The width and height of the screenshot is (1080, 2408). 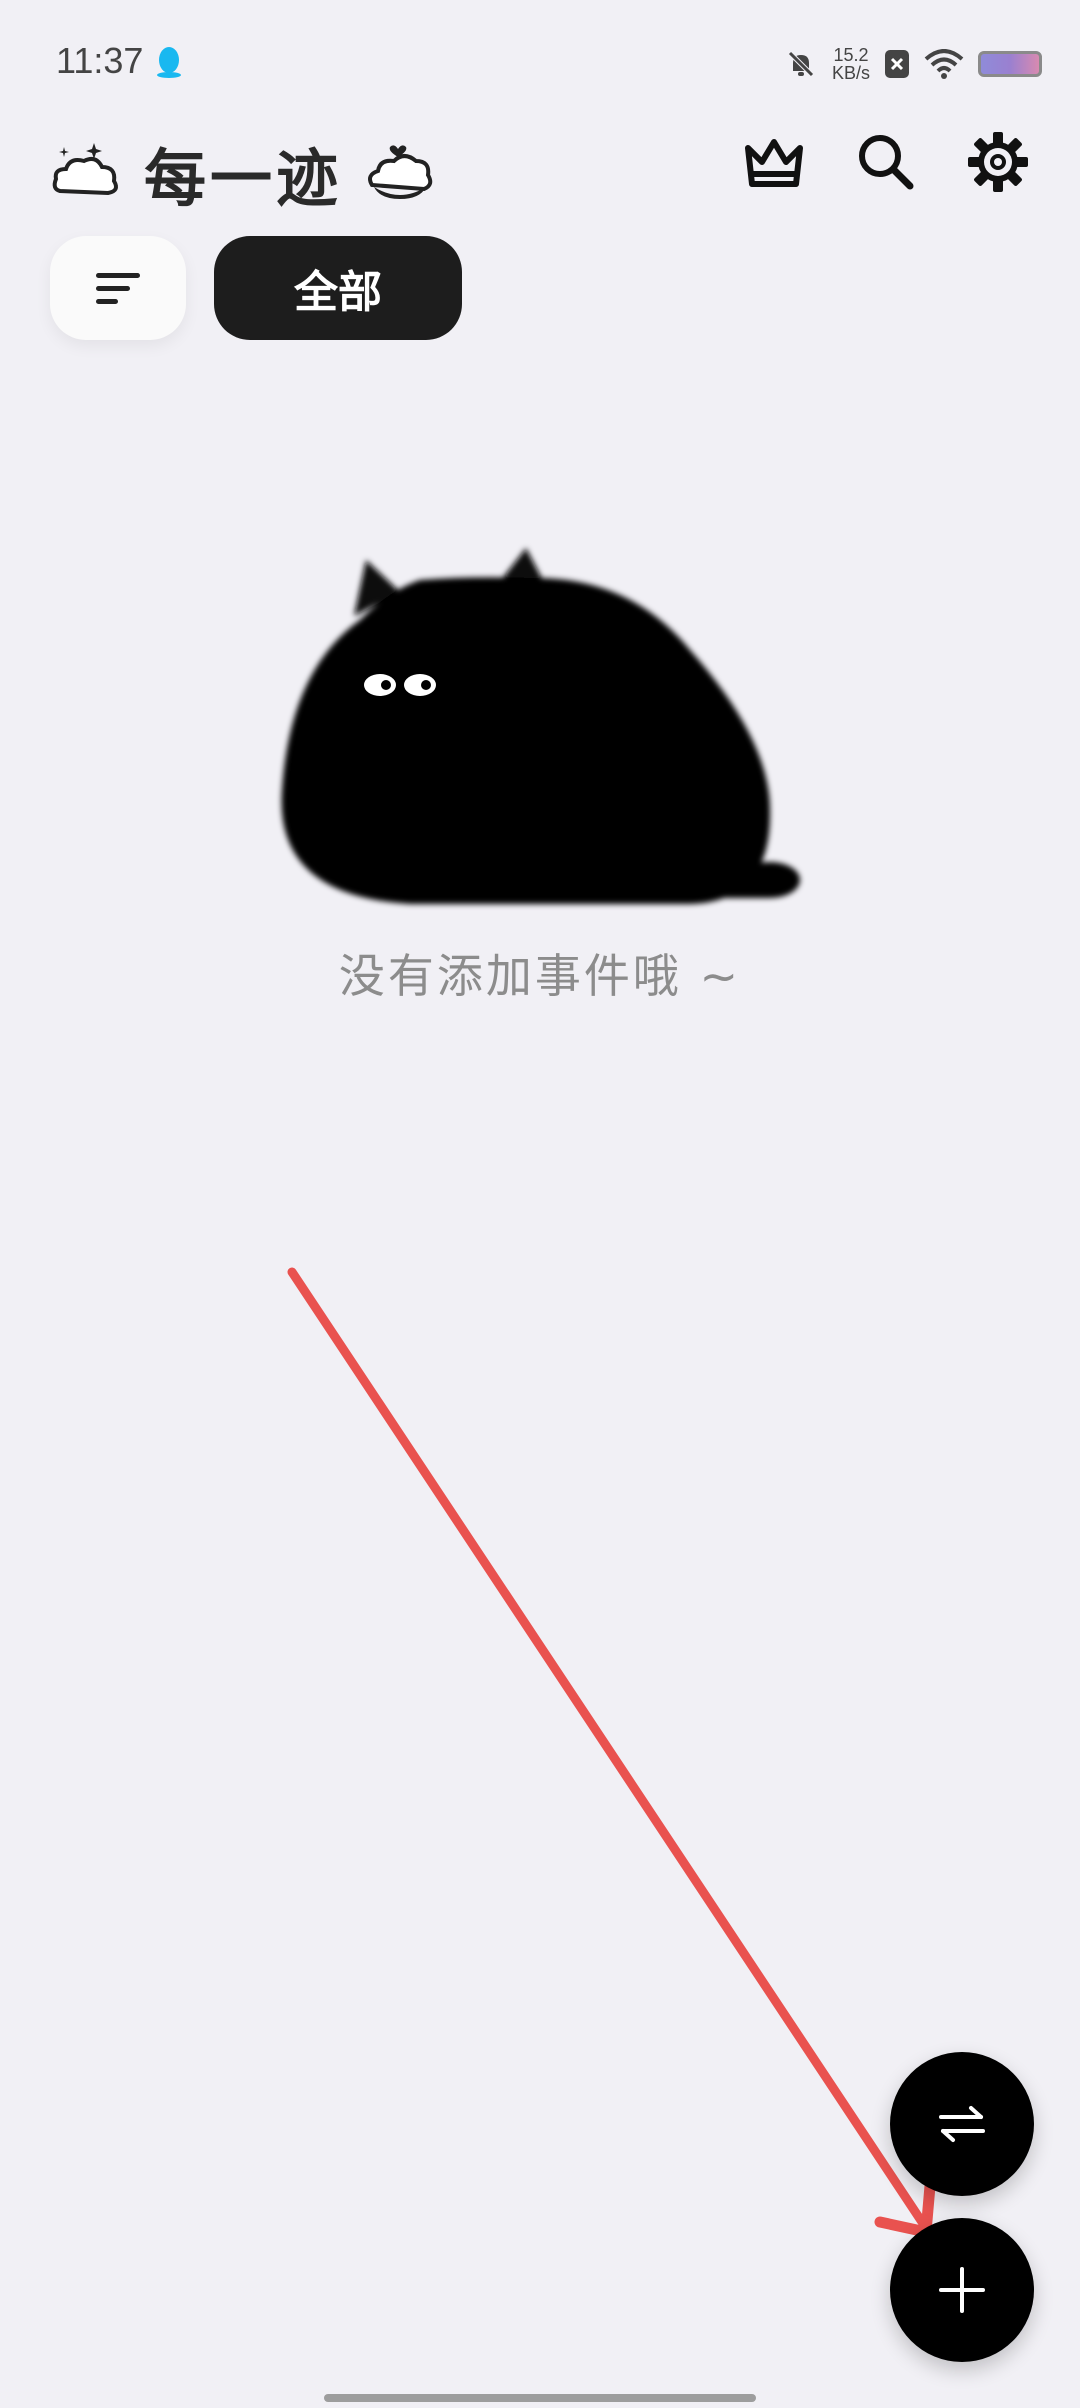 What do you see at coordinates (913, 64) in the screenshot?
I see `status-icons: 15.2 KB/s` at bounding box center [913, 64].